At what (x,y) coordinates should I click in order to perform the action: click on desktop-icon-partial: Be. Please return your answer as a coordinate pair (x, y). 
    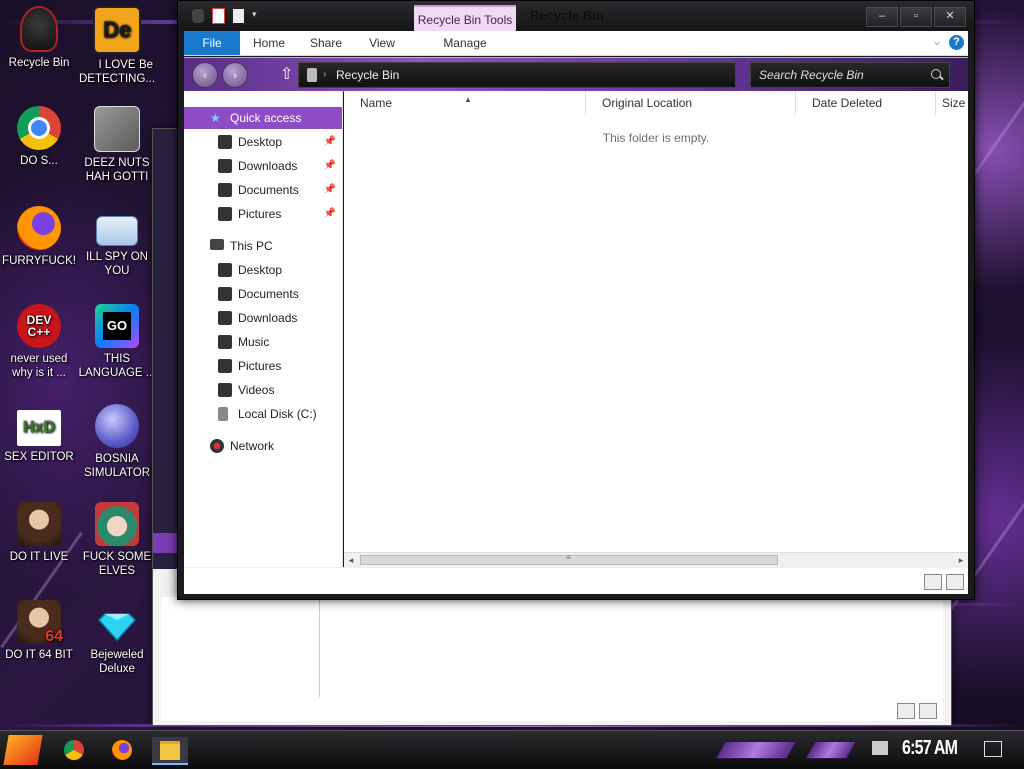
    Looking at the image, I should click on (146, 65).